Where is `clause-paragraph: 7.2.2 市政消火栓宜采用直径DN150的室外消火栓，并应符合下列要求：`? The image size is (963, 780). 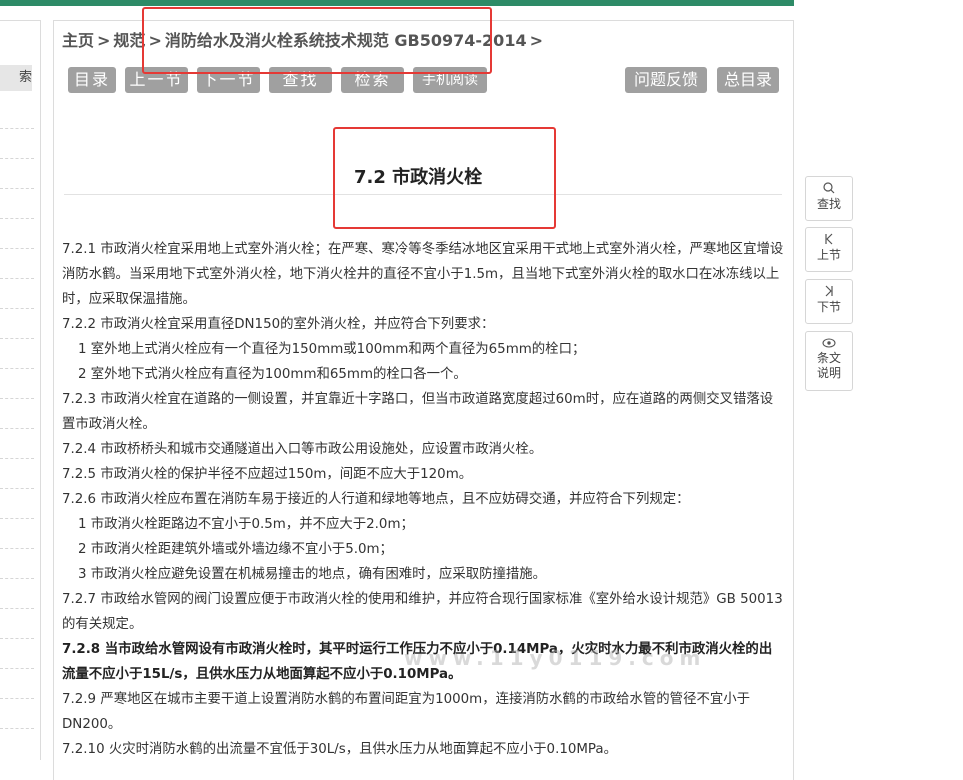 clause-paragraph: 7.2.2 市政消火栓宜采用直径DN150的室外消火栓，并应符合下列要求： is located at coordinates (278, 324).